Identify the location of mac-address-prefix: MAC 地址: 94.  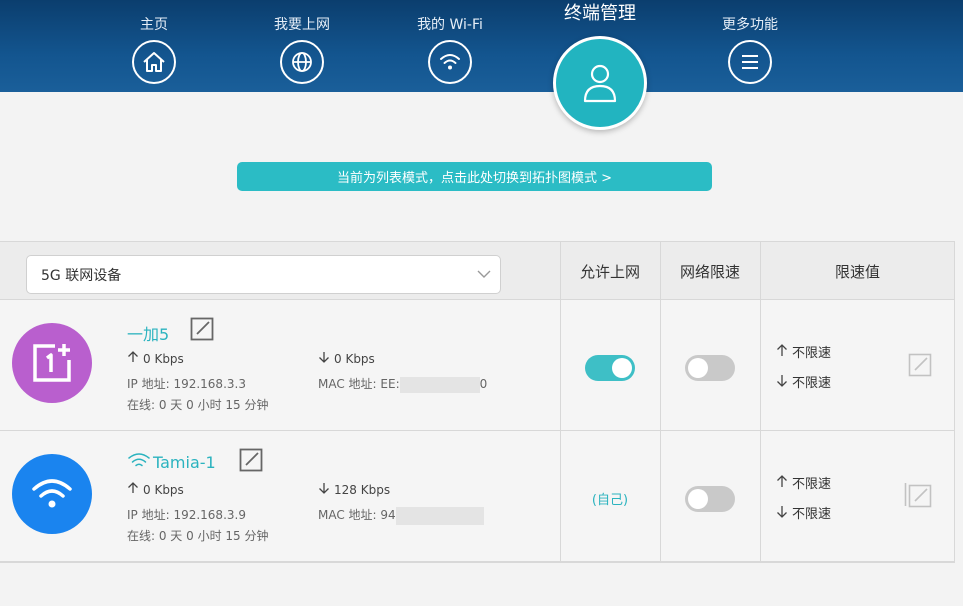
(357, 515).